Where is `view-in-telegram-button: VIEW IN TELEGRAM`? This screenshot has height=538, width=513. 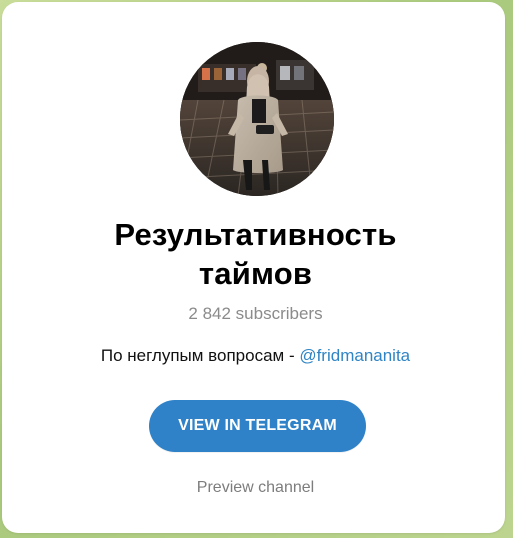 view-in-telegram-button: VIEW IN TELEGRAM is located at coordinates (257, 426).